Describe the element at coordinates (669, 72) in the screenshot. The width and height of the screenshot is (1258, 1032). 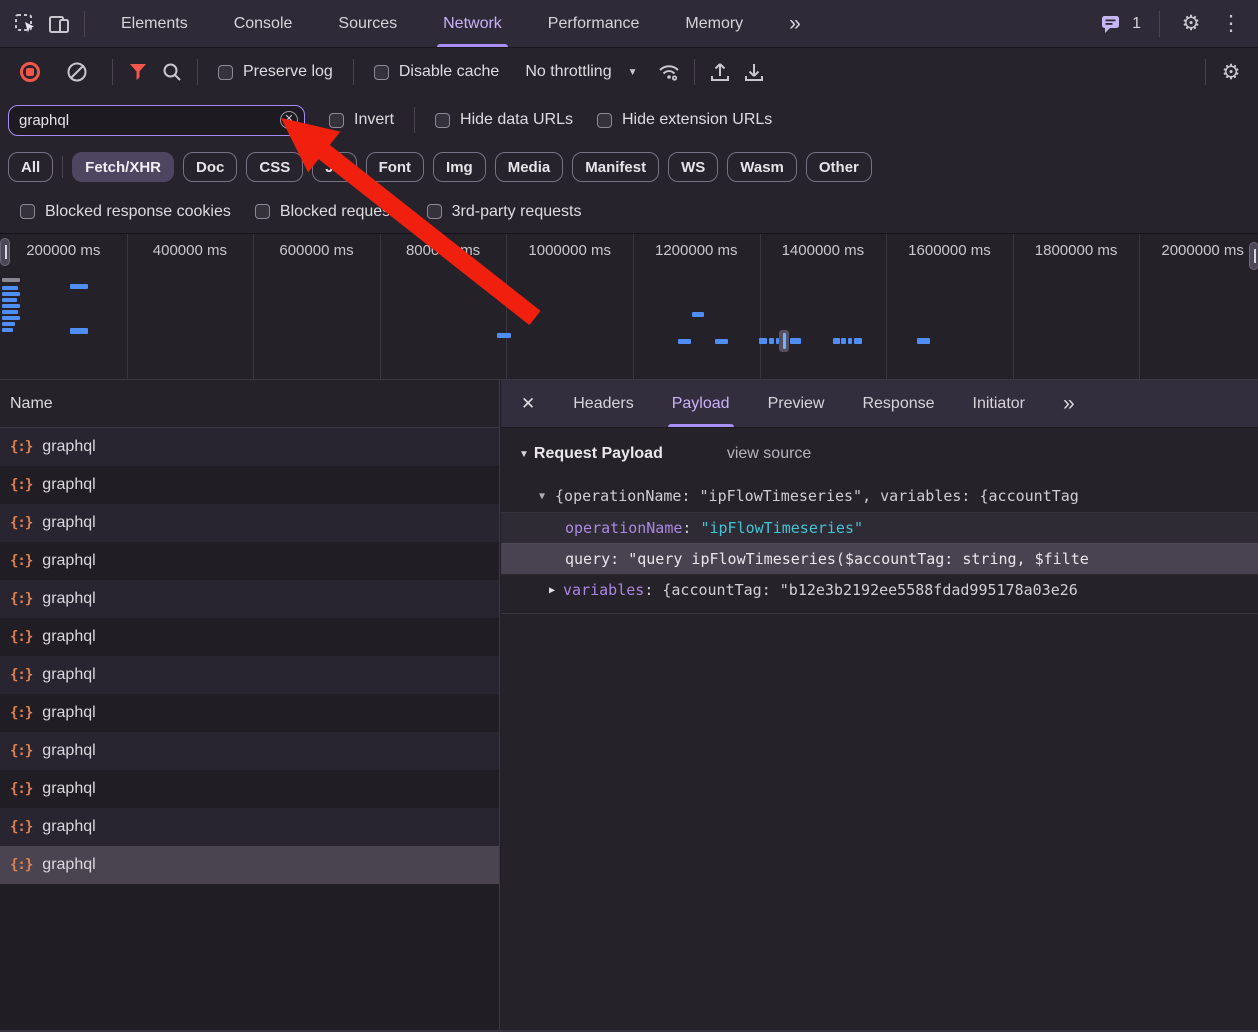
I see `network-conditions-icon` at that location.